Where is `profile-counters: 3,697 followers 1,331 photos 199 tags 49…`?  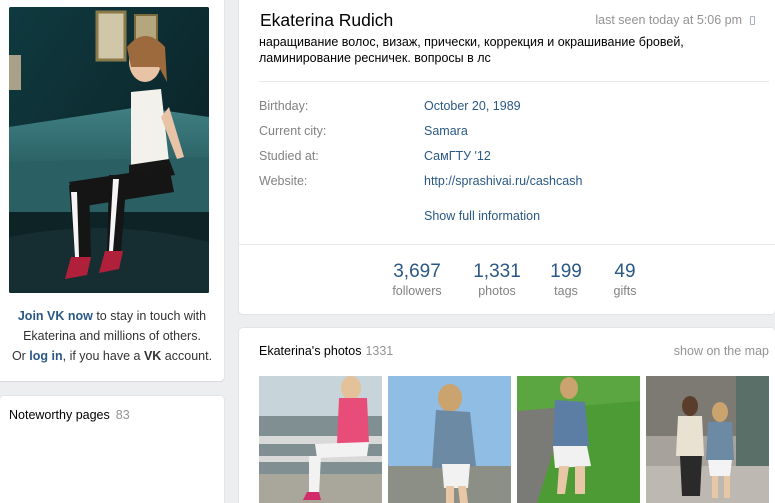
profile-counters: 3,697 followers 1,331 photos 199 tags 49… is located at coordinates (507, 282).